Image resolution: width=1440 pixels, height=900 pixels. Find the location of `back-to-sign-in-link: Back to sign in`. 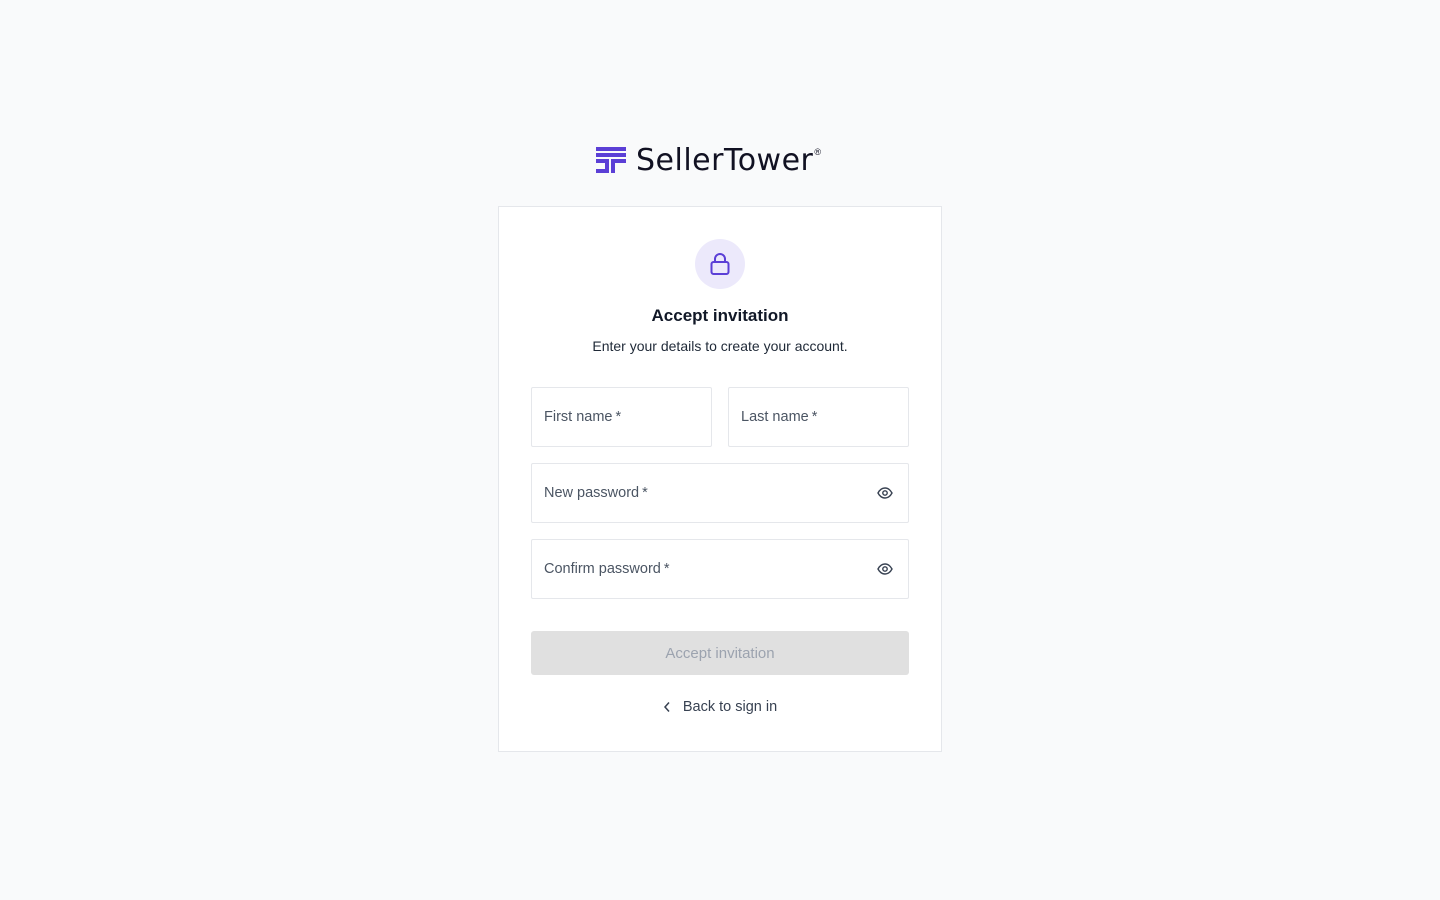

back-to-sign-in-link: Back to sign in is located at coordinates (720, 707).